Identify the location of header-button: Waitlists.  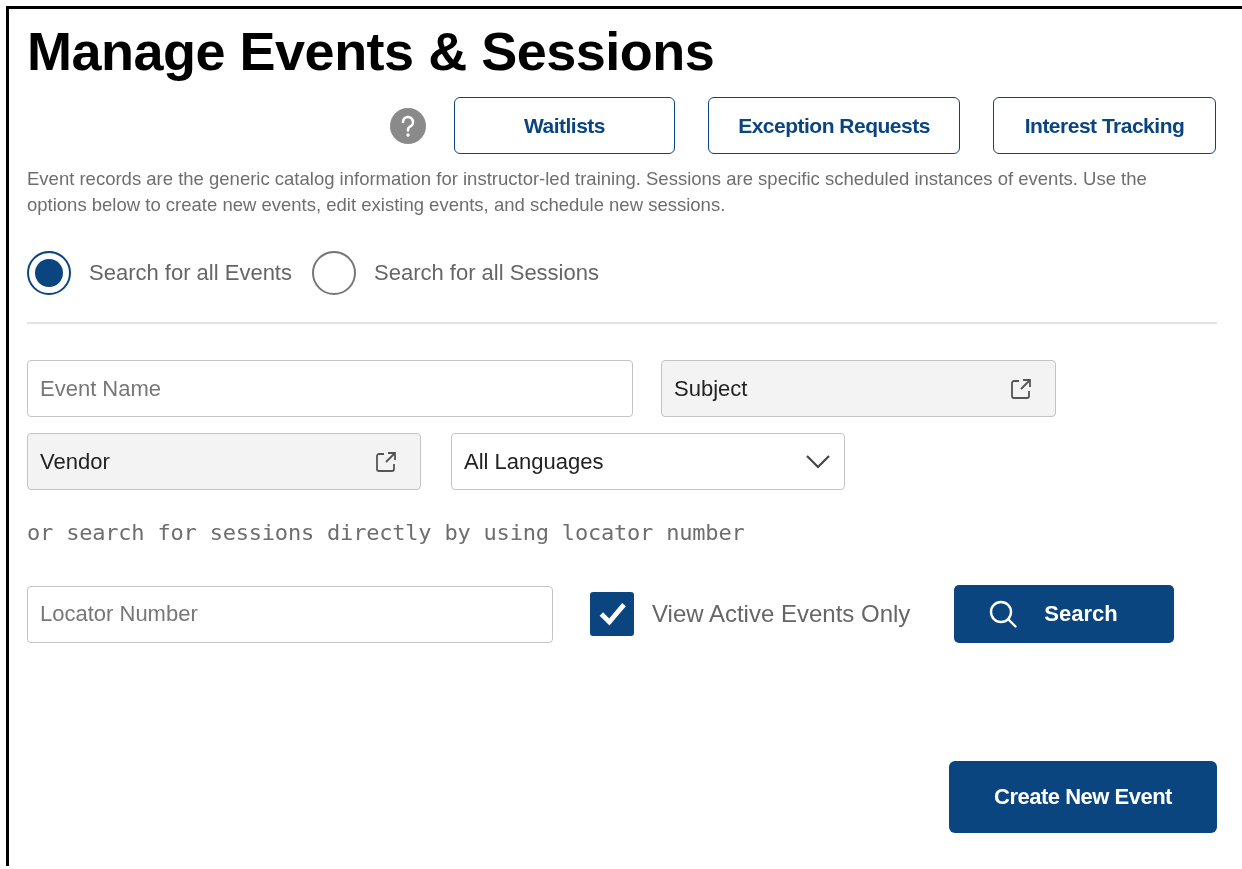
(564, 125).